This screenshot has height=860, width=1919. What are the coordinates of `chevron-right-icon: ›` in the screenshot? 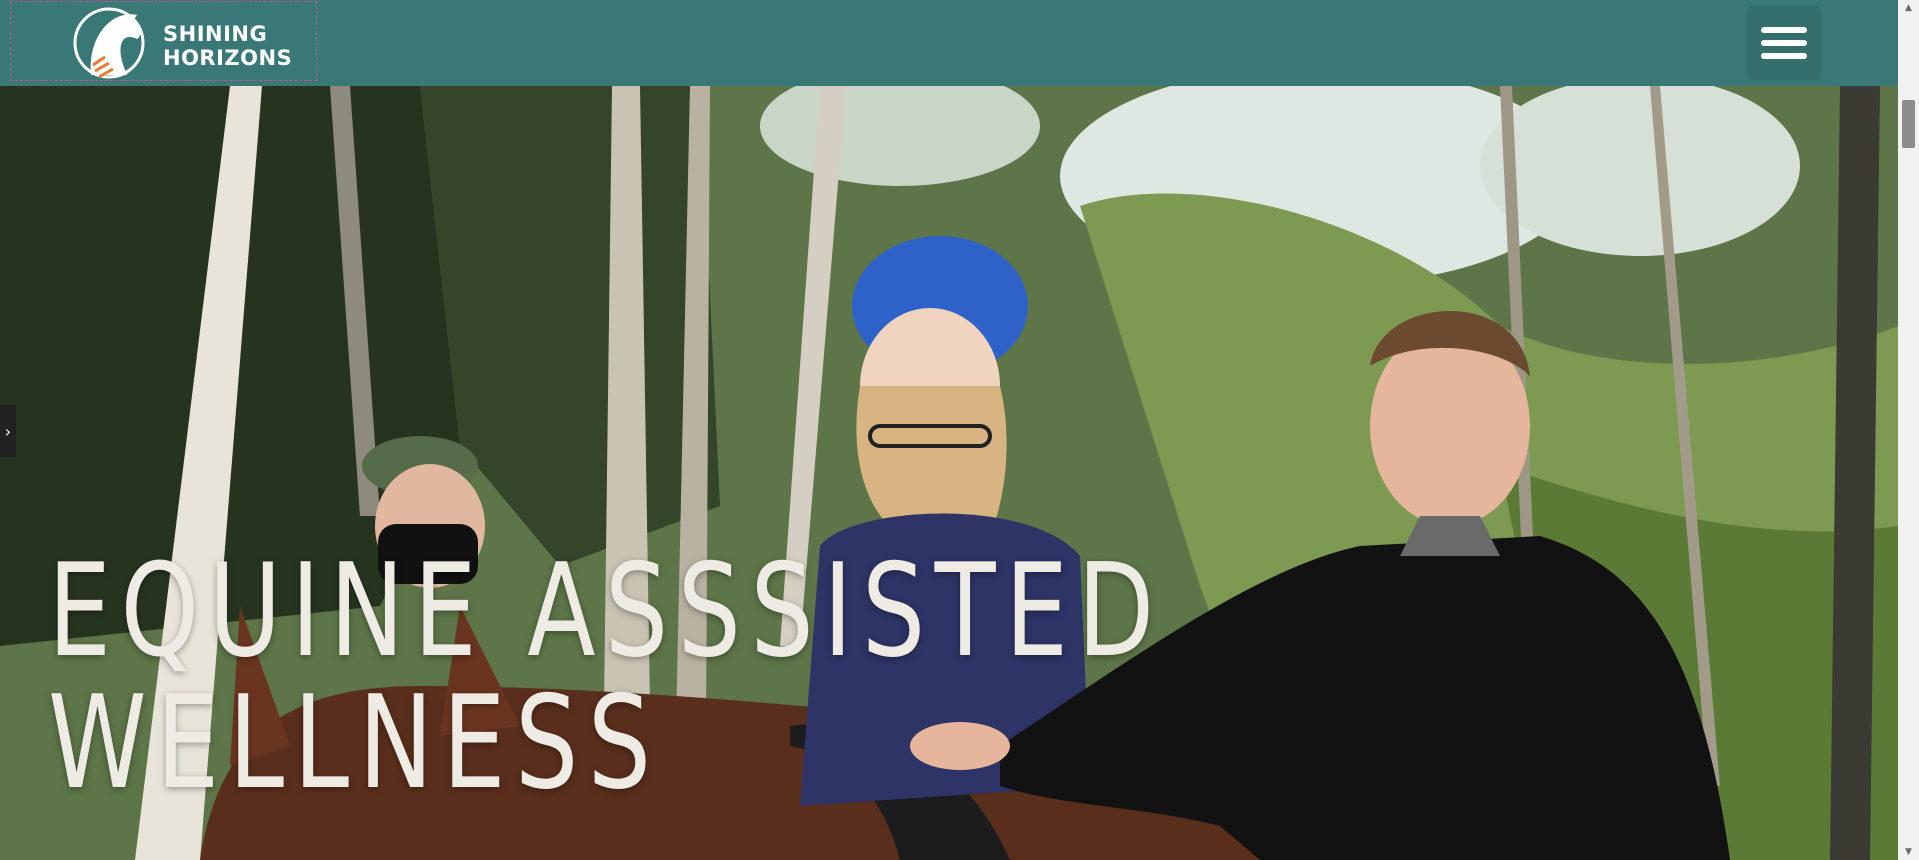 It's located at (8, 431).